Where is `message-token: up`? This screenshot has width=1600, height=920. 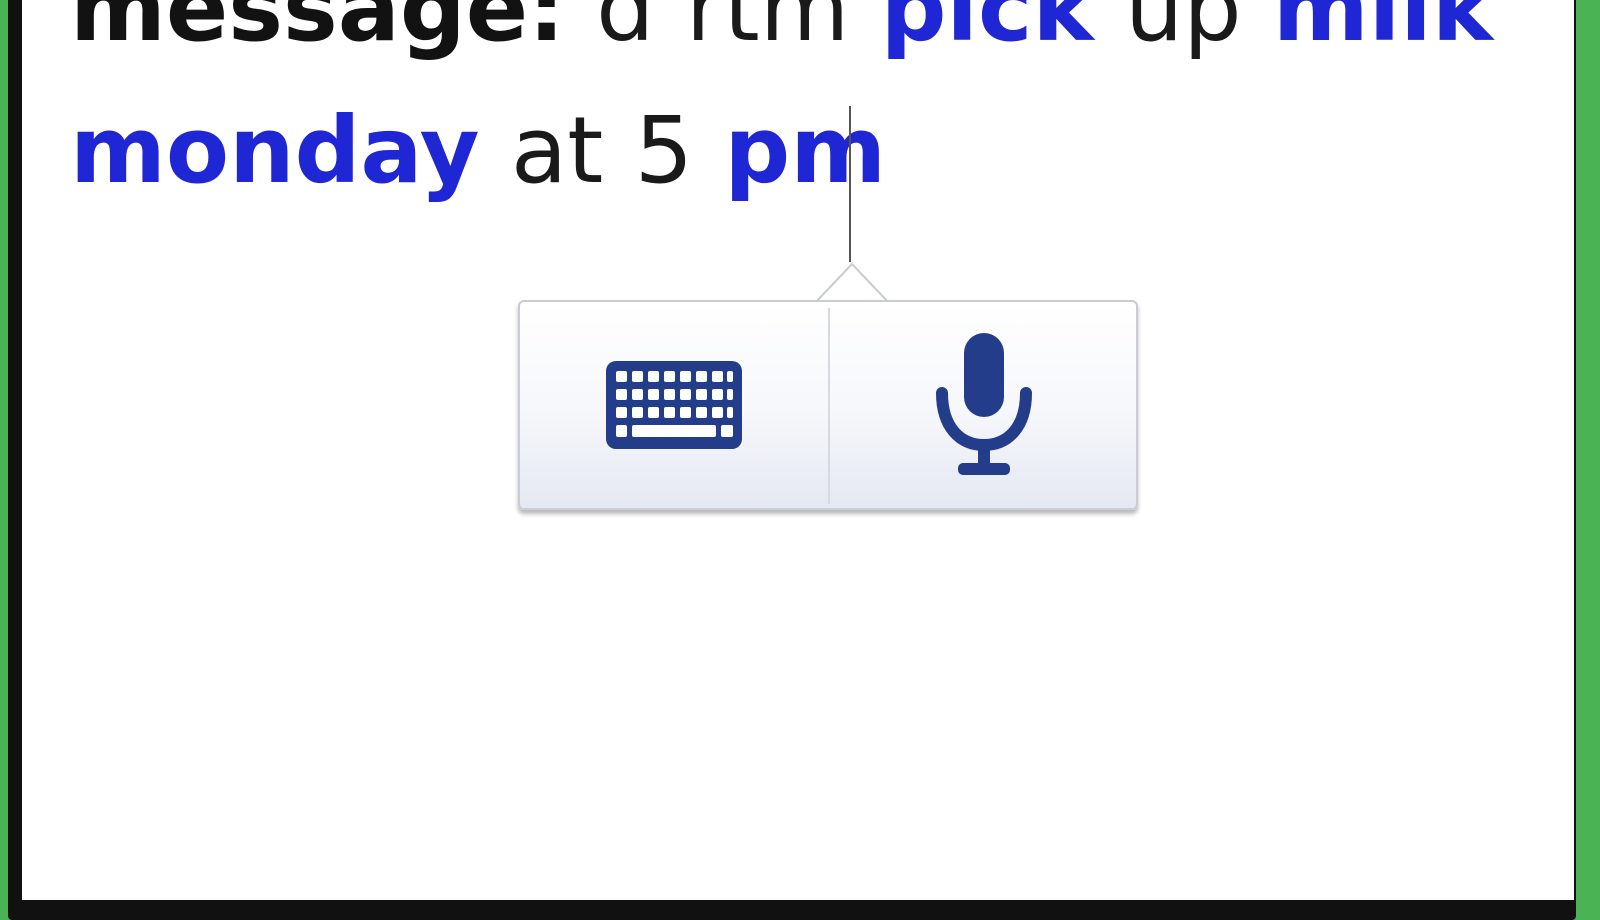 message-token: up is located at coordinates (1183, 31).